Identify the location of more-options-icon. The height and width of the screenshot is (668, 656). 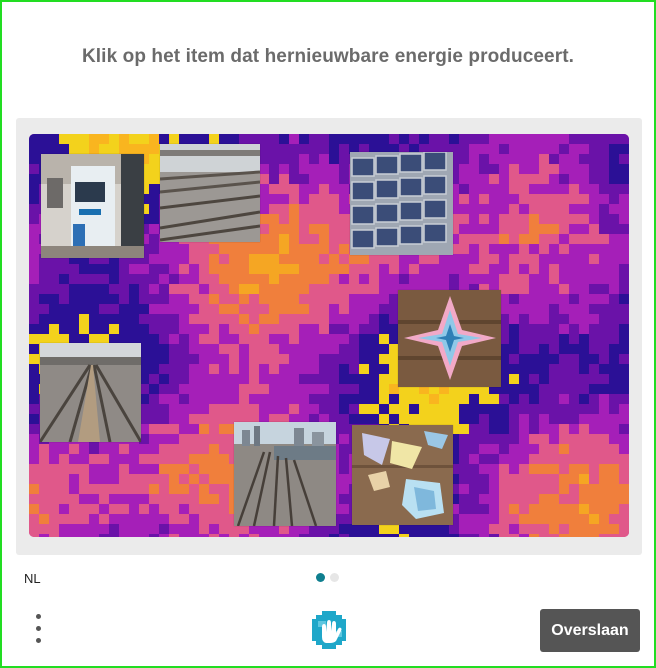
(39, 629).